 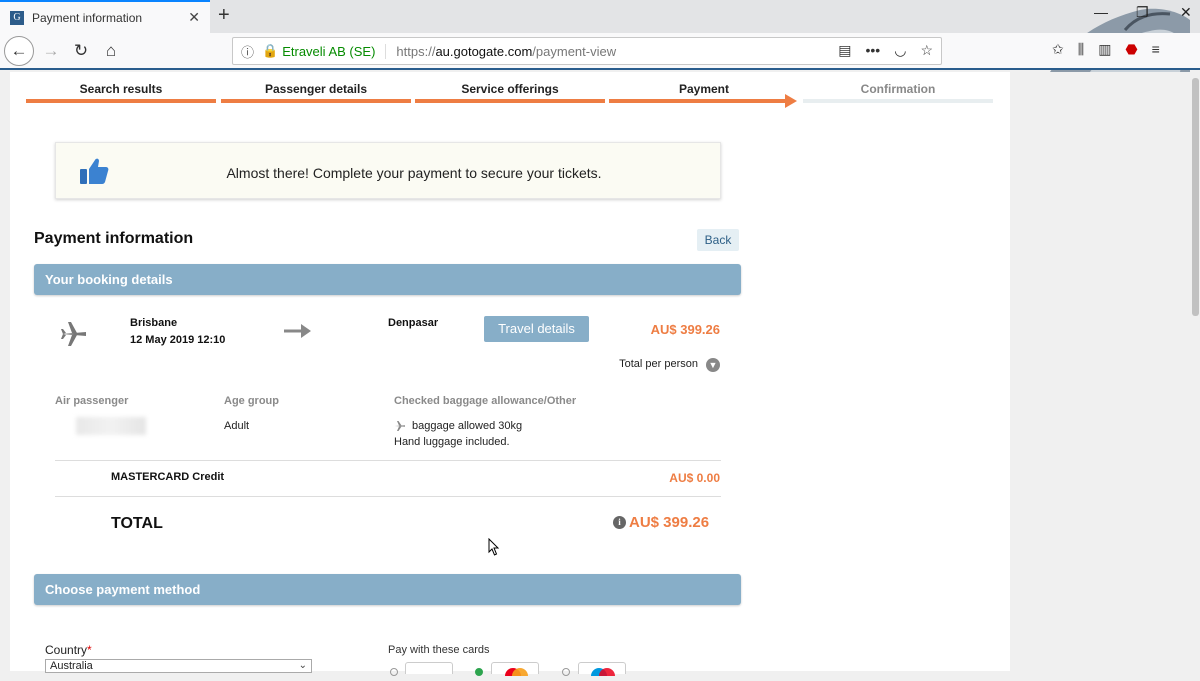 I want to click on step-confirmation: Confirmation, so click(x=898, y=92).